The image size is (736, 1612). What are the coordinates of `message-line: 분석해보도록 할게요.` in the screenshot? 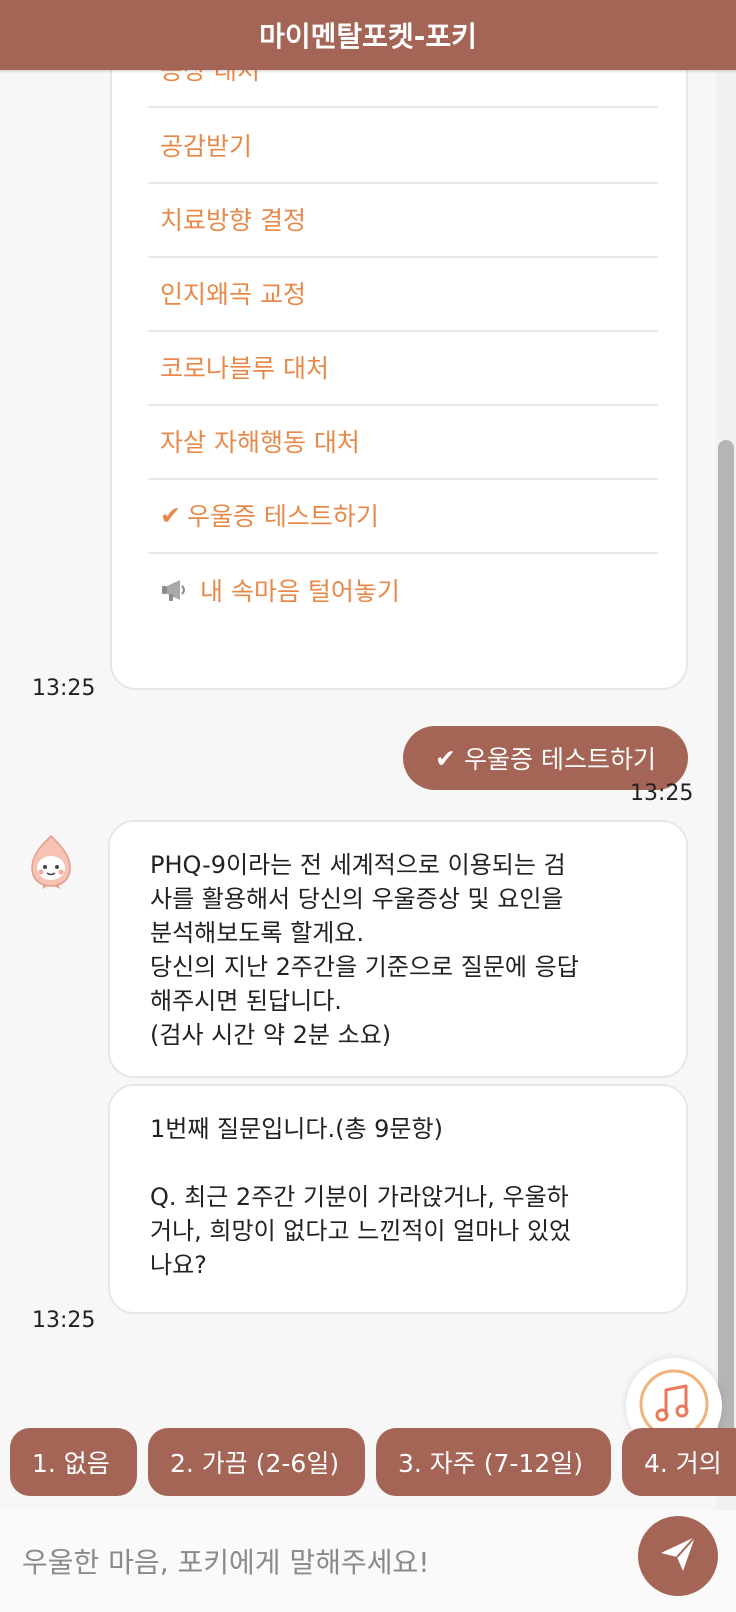 It's located at (257, 933).